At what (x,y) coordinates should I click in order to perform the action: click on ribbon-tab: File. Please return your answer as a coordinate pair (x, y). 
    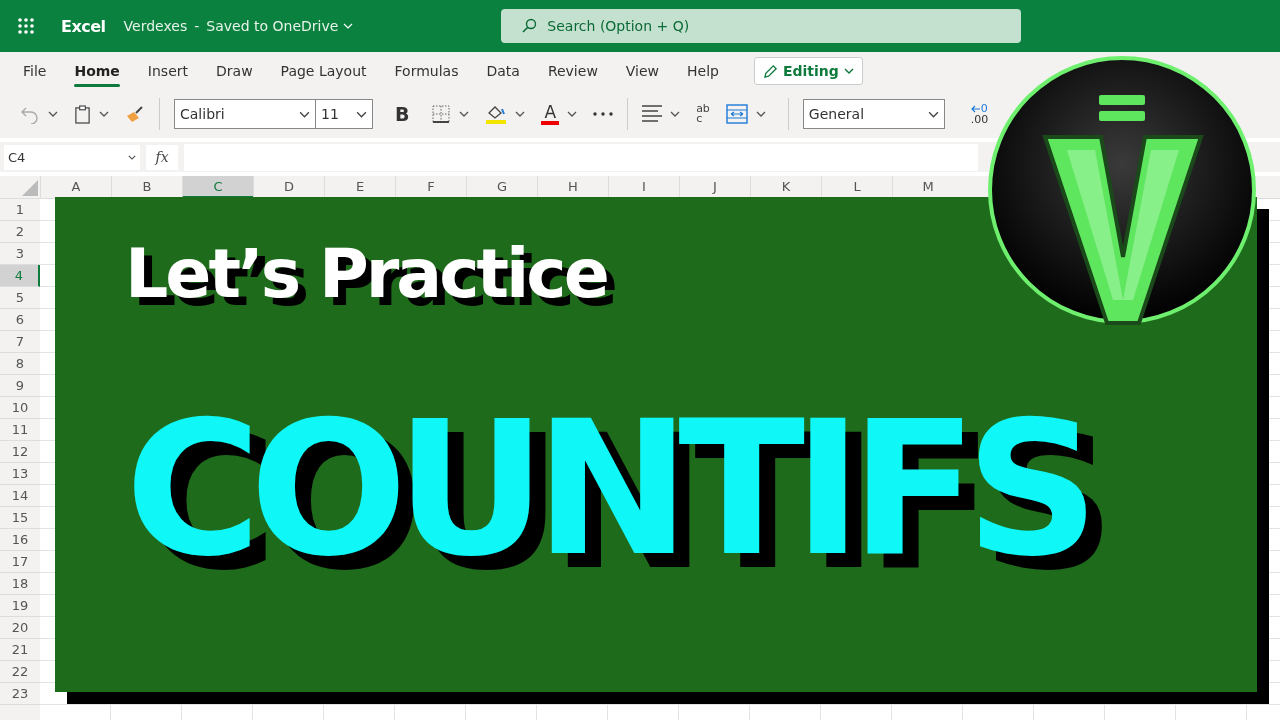
    Looking at the image, I should click on (35, 71).